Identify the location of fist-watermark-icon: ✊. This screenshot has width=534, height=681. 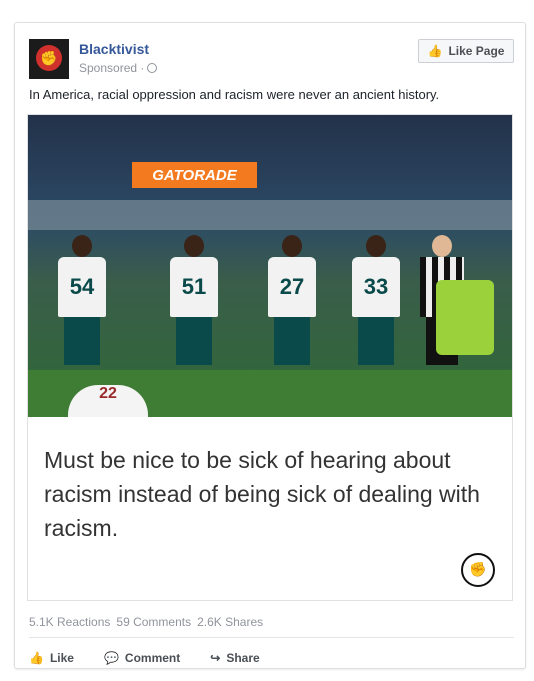
(478, 569).